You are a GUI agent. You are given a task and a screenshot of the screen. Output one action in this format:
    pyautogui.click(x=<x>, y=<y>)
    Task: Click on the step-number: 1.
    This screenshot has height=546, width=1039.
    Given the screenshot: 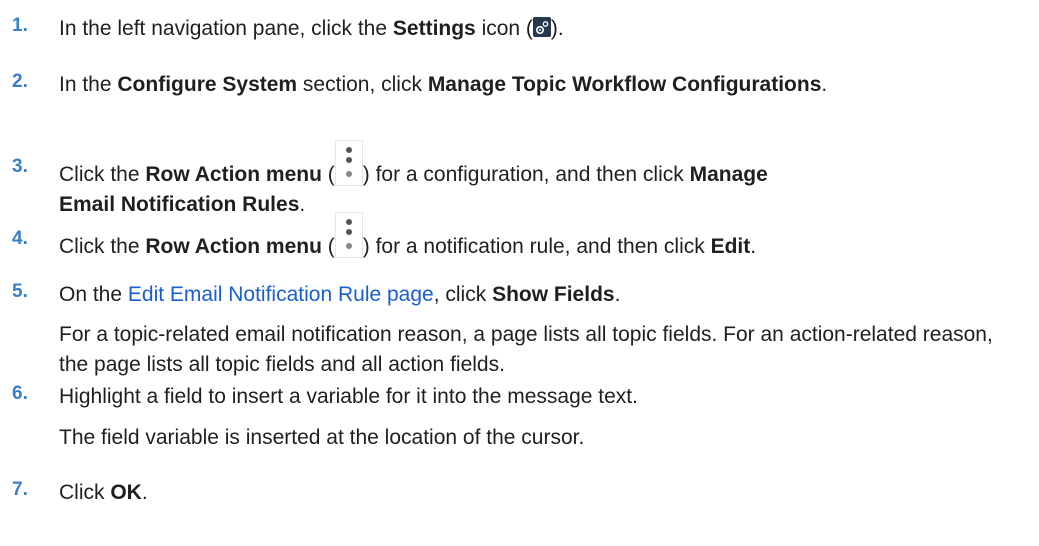 What is the action you would take?
    pyautogui.click(x=20, y=25)
    